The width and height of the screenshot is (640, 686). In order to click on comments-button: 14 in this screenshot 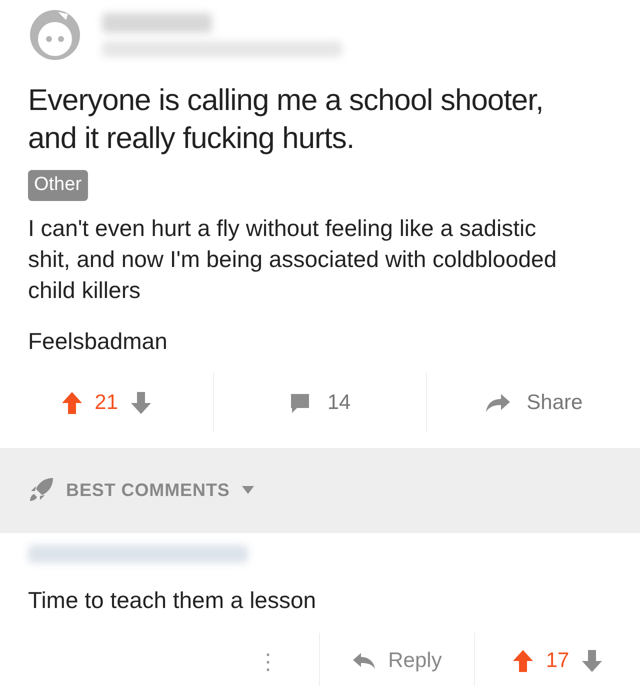, I will do `click(320, 402)`.